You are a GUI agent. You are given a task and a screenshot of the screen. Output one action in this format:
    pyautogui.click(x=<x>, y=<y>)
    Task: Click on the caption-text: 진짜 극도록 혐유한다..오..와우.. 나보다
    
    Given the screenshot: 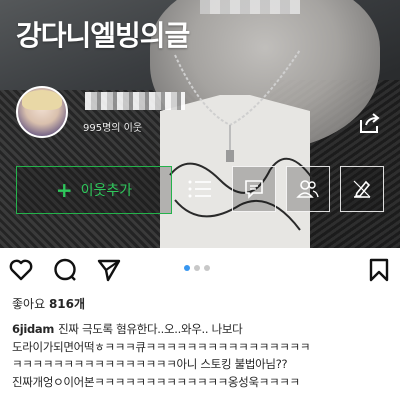 What is the action you would take?
    pyautogui.click(x=150, y=329)
    